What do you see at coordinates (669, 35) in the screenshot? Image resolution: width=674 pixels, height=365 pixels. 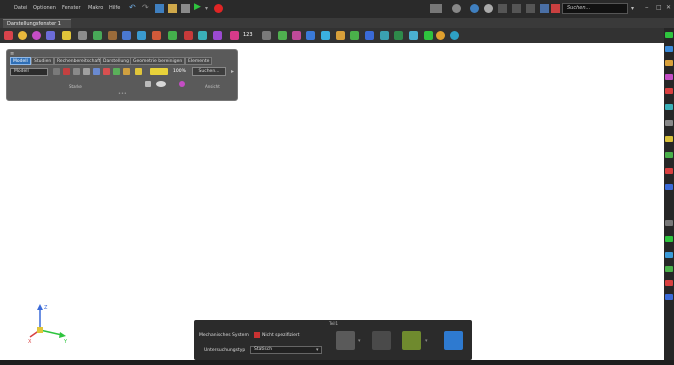 I see `green-tool-icon` at bounding box center [669, 35].